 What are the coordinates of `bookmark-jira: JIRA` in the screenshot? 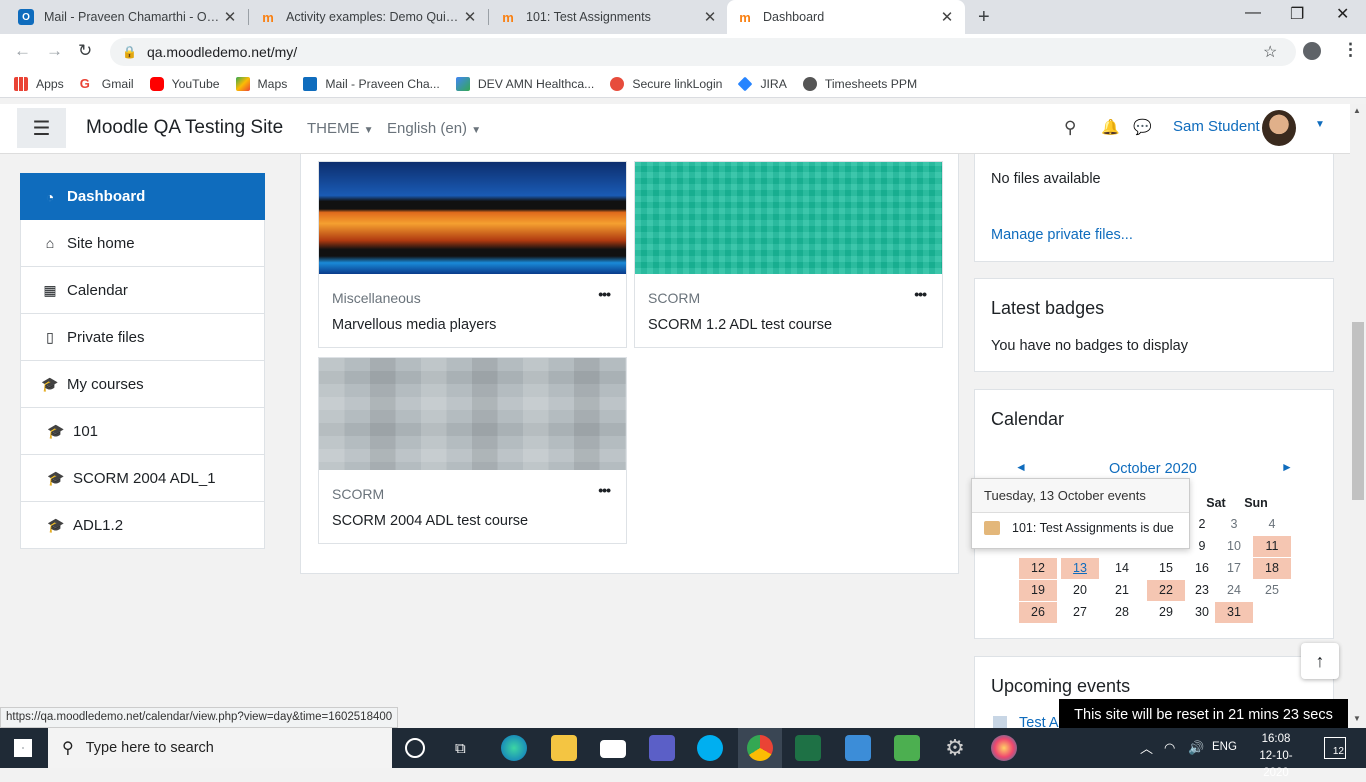 It's located at (762, 83).